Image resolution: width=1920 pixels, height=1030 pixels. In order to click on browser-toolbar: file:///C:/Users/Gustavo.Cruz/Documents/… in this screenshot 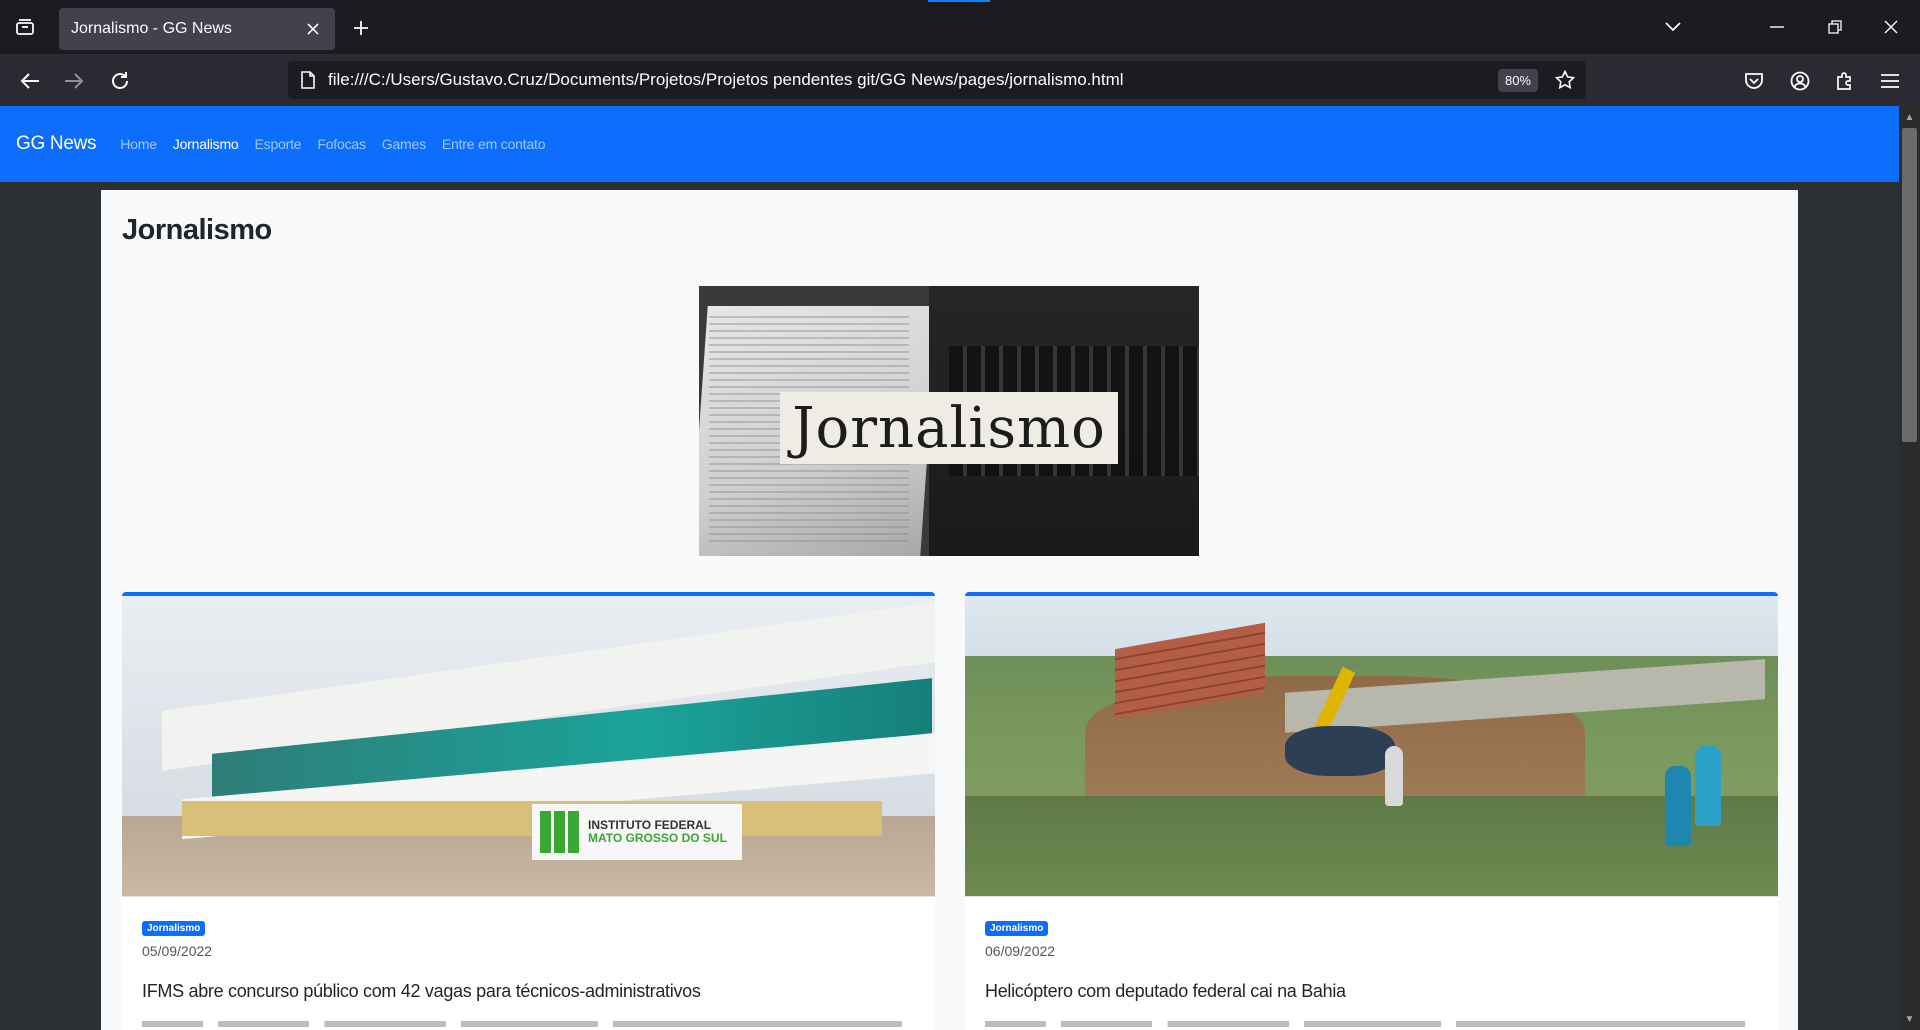, I will do `click(960, 80)`.